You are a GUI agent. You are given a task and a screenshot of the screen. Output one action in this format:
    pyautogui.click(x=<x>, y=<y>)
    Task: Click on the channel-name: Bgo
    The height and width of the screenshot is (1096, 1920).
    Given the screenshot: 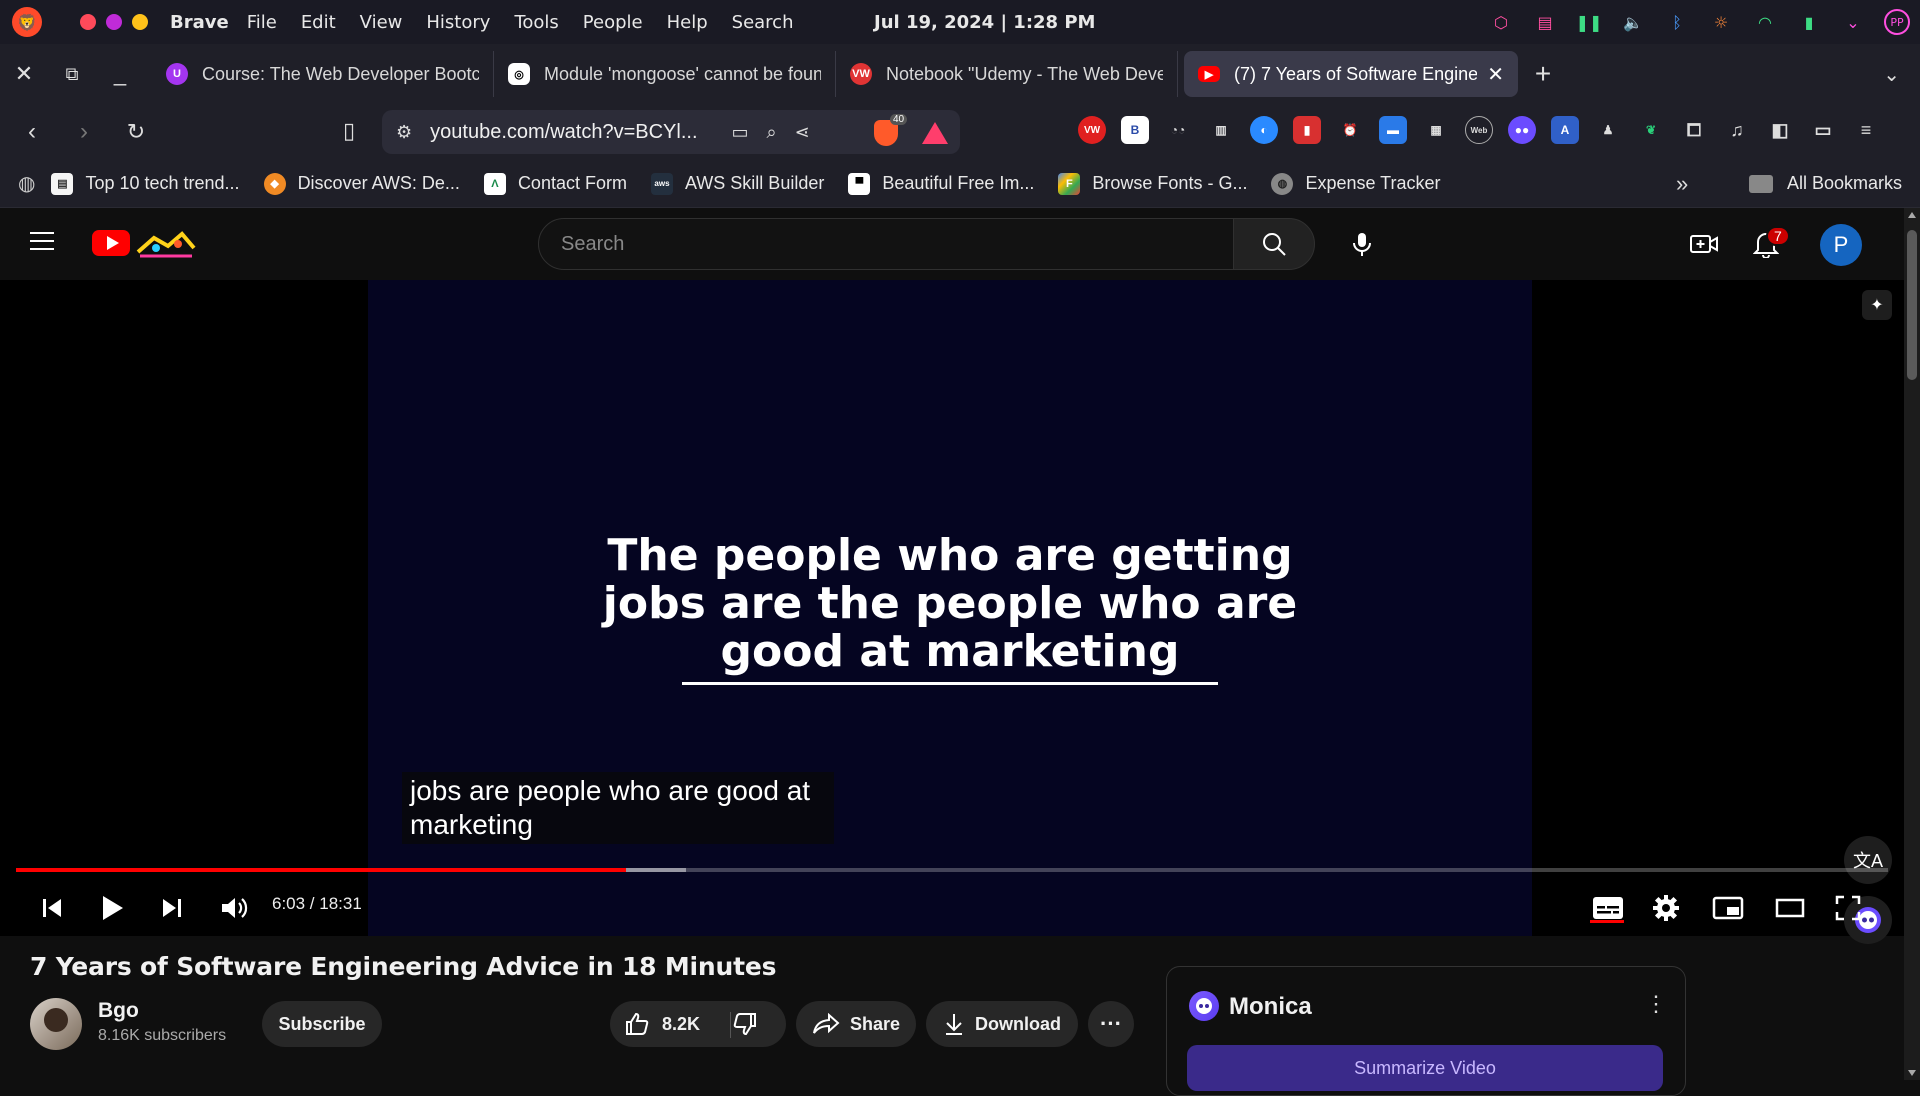 What is the action you would take?
    pyautogui.click(x=118, y=1011)
    